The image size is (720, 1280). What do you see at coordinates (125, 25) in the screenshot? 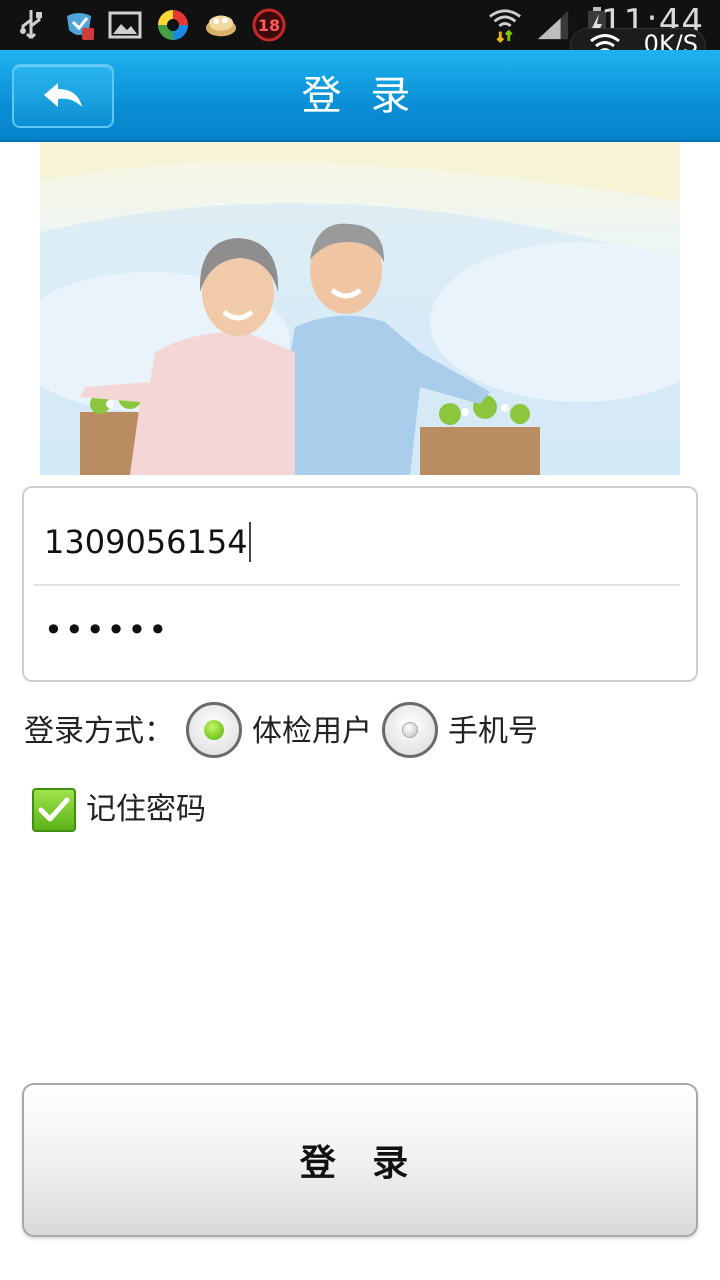
I see `gallery-icon` at bounding box center [125, 25].